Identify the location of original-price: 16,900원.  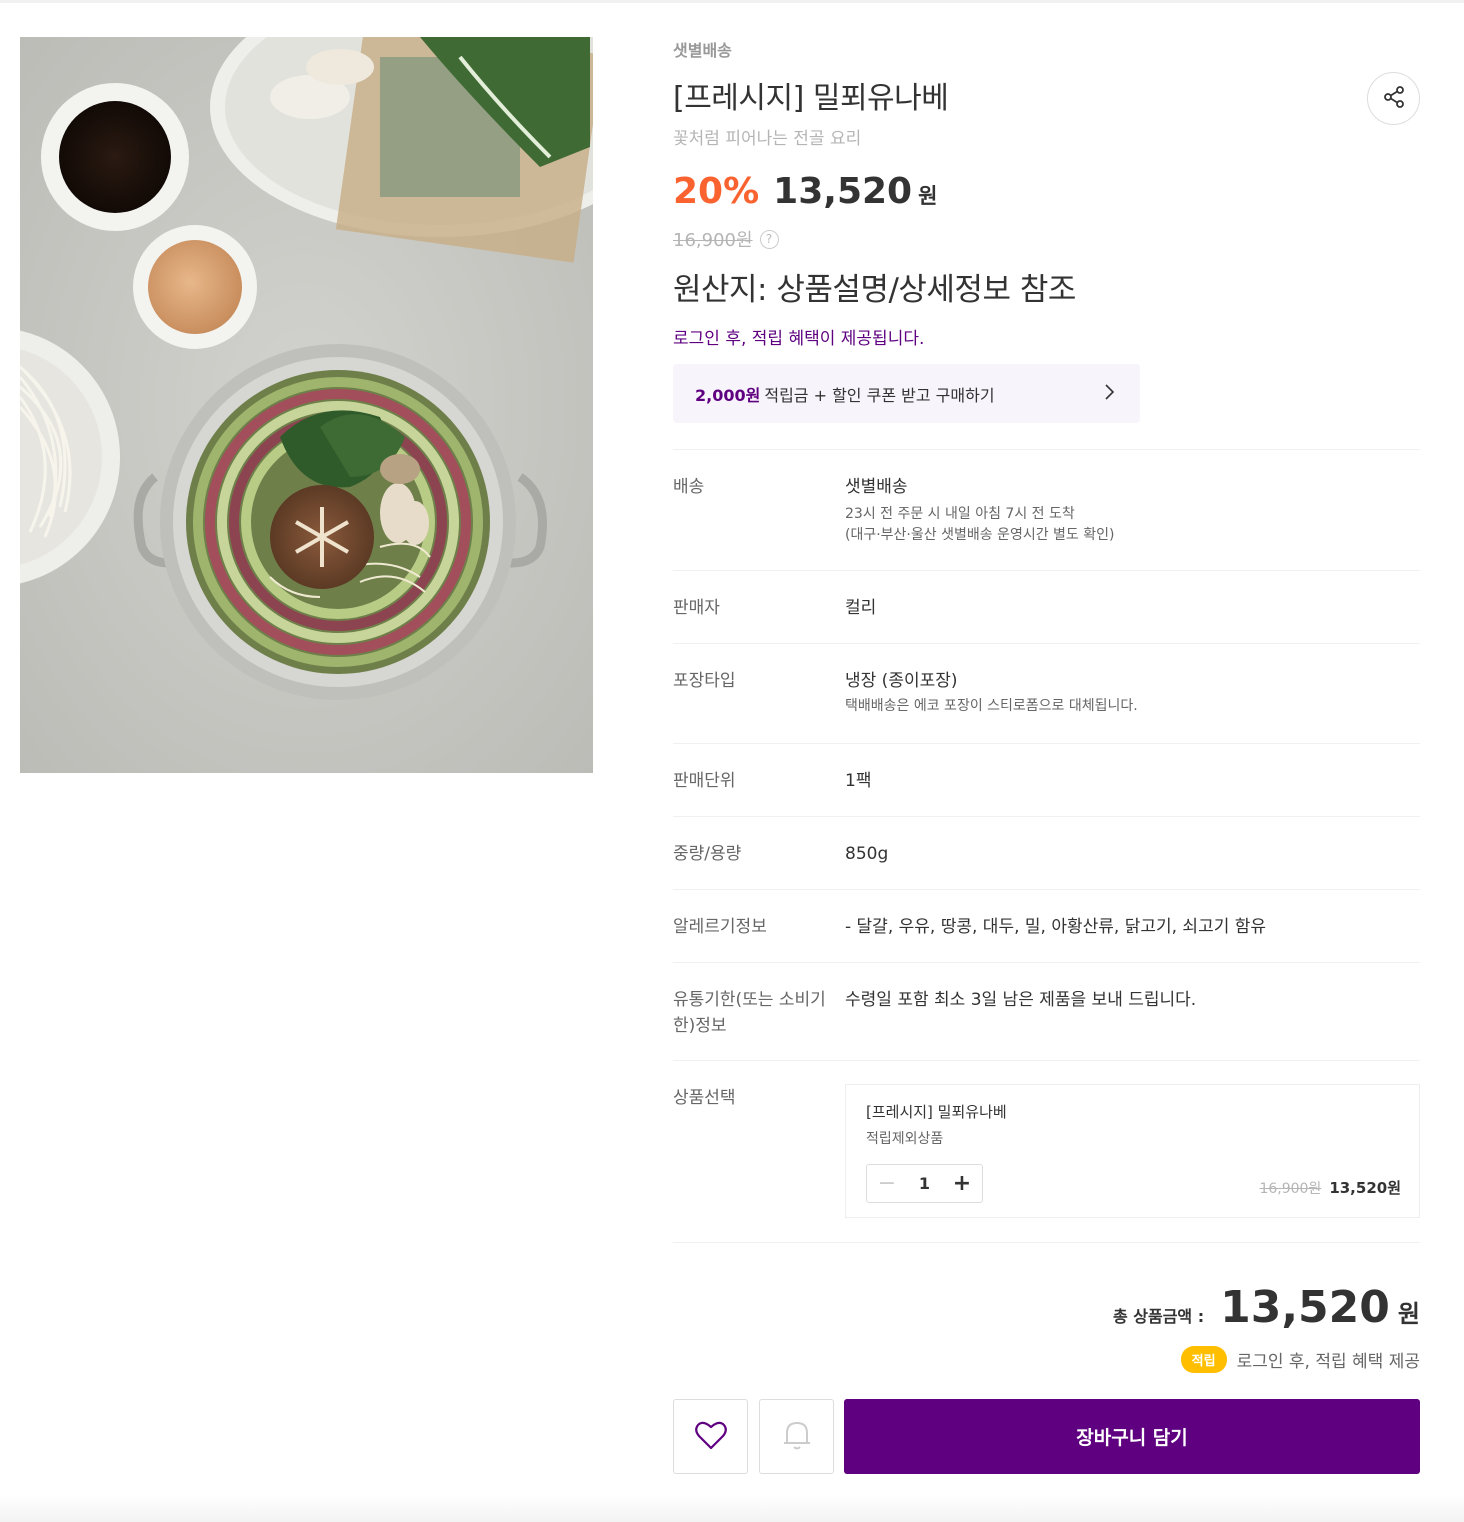
(713, 240).